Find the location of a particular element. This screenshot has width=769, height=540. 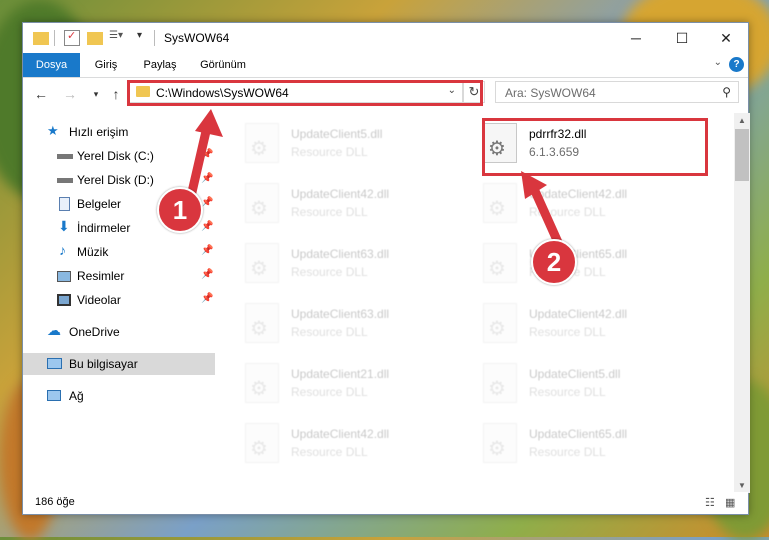

sidebar-item-label: Yerel Disk (D:) is located at coordinates (115, 180).